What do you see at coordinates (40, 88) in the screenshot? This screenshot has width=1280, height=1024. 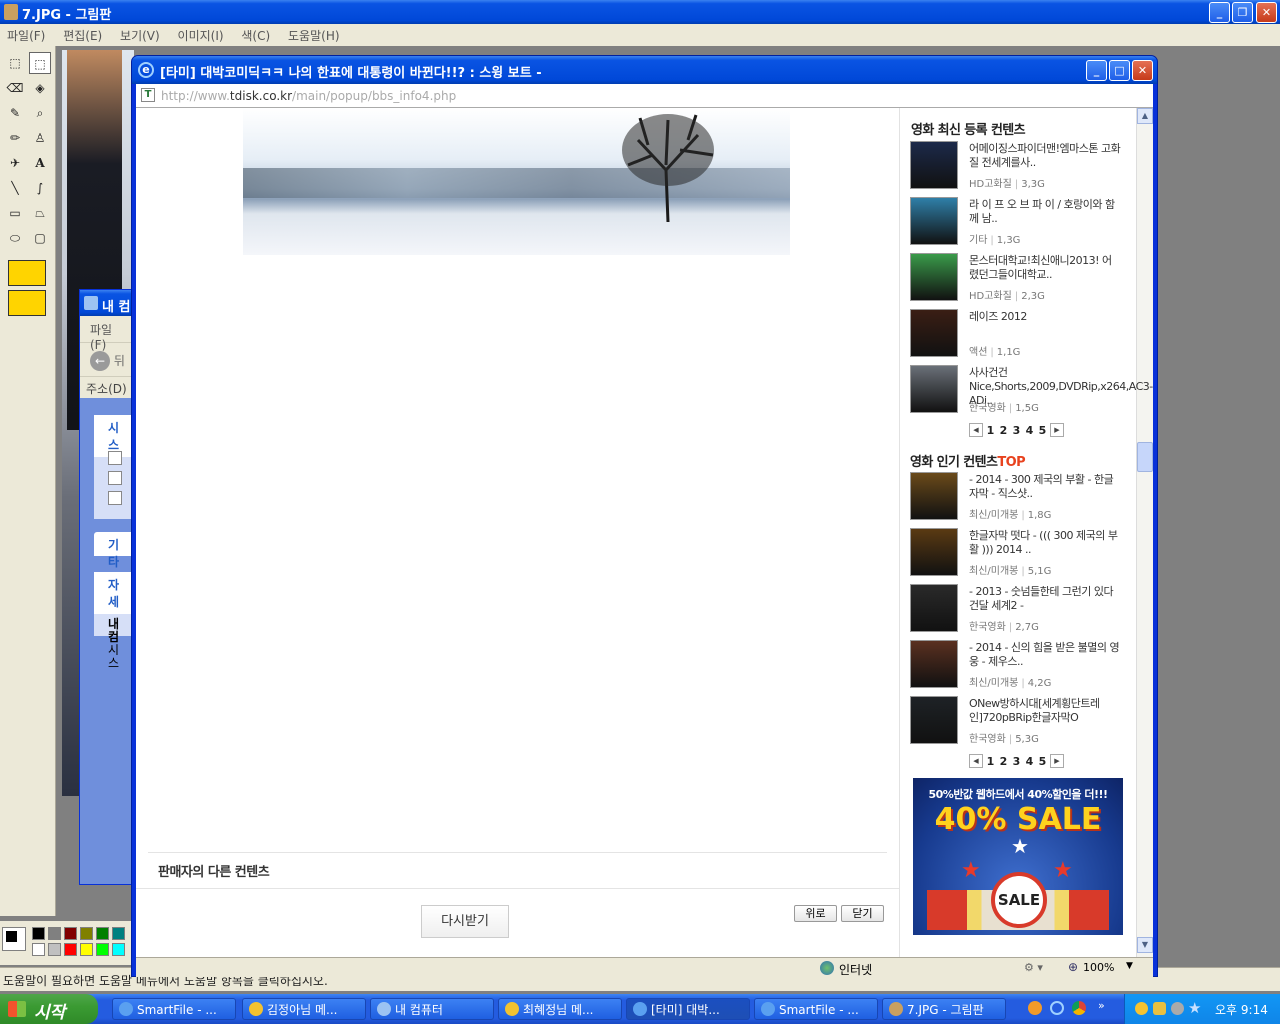 I see `fill-icon: ◈` at bounding box center [40, 88].